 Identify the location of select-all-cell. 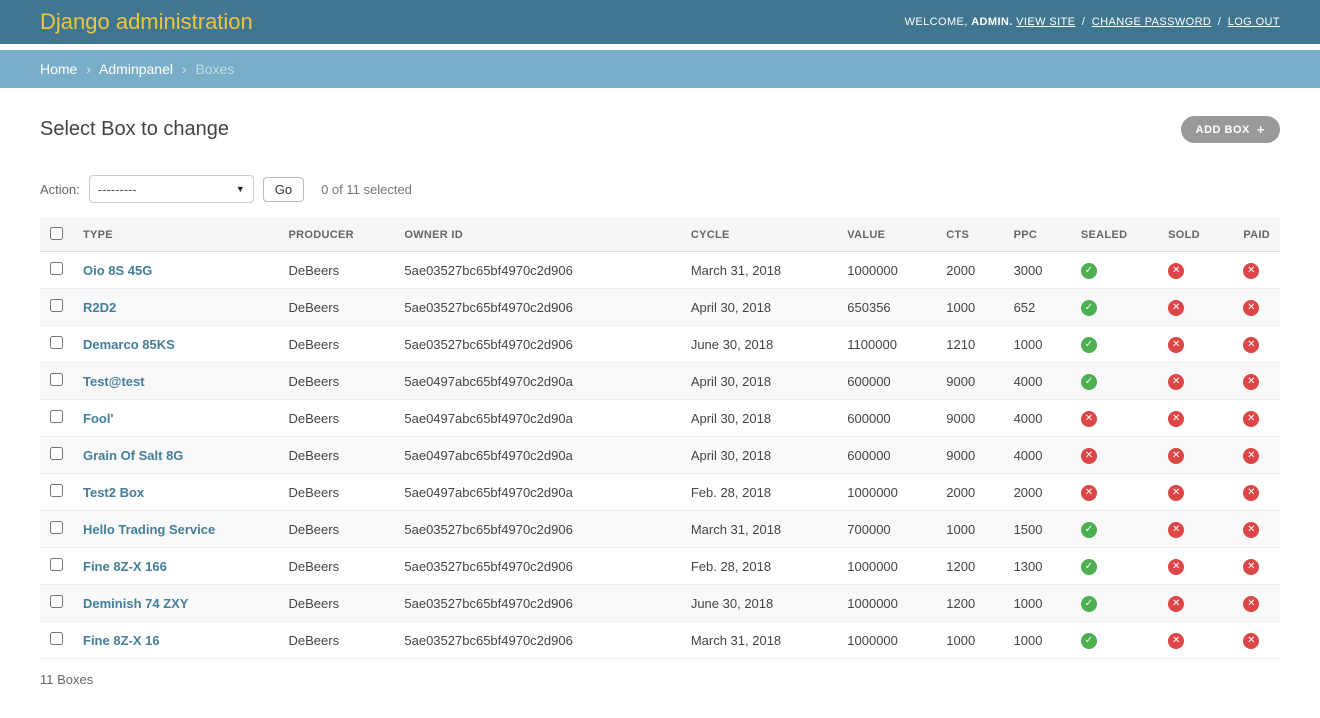
(56, 235).